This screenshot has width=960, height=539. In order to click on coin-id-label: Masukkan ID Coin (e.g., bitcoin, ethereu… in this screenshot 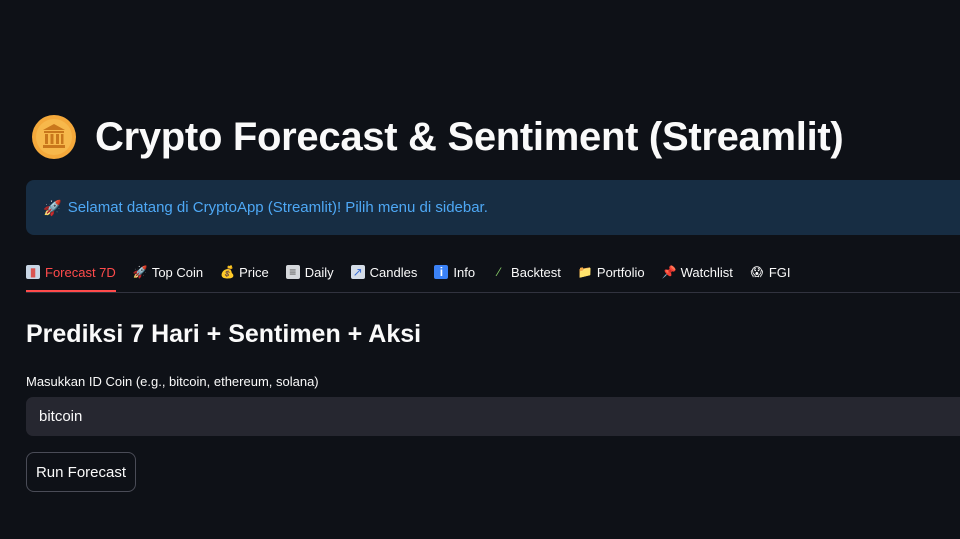, I will do `click(172, 381)`.